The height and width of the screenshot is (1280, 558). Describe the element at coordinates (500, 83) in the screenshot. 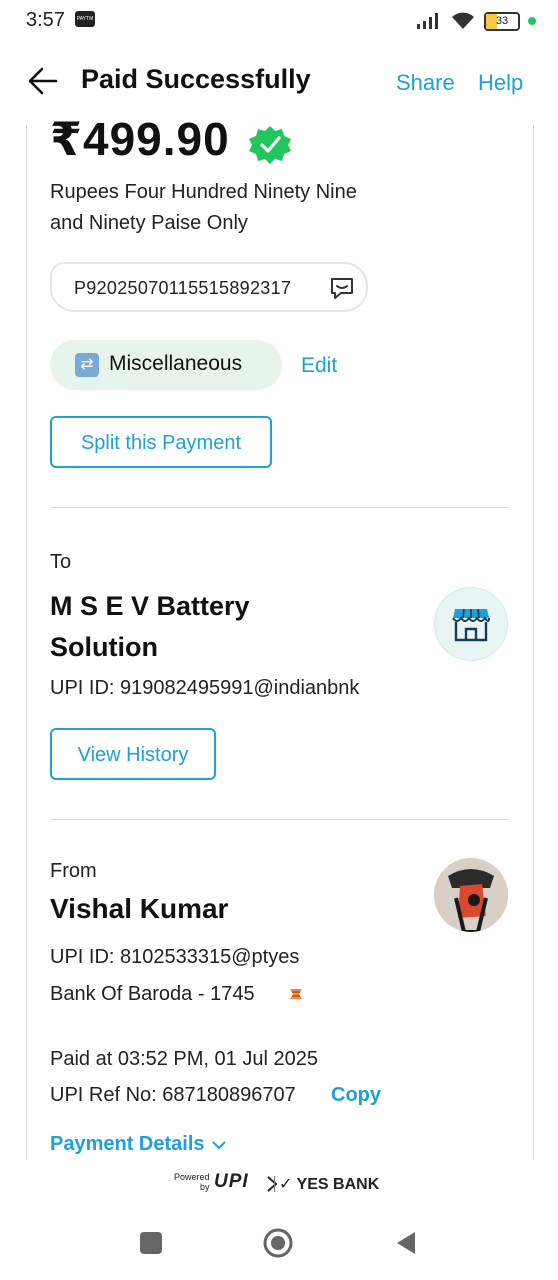

I see `help-link: Help` at that location.